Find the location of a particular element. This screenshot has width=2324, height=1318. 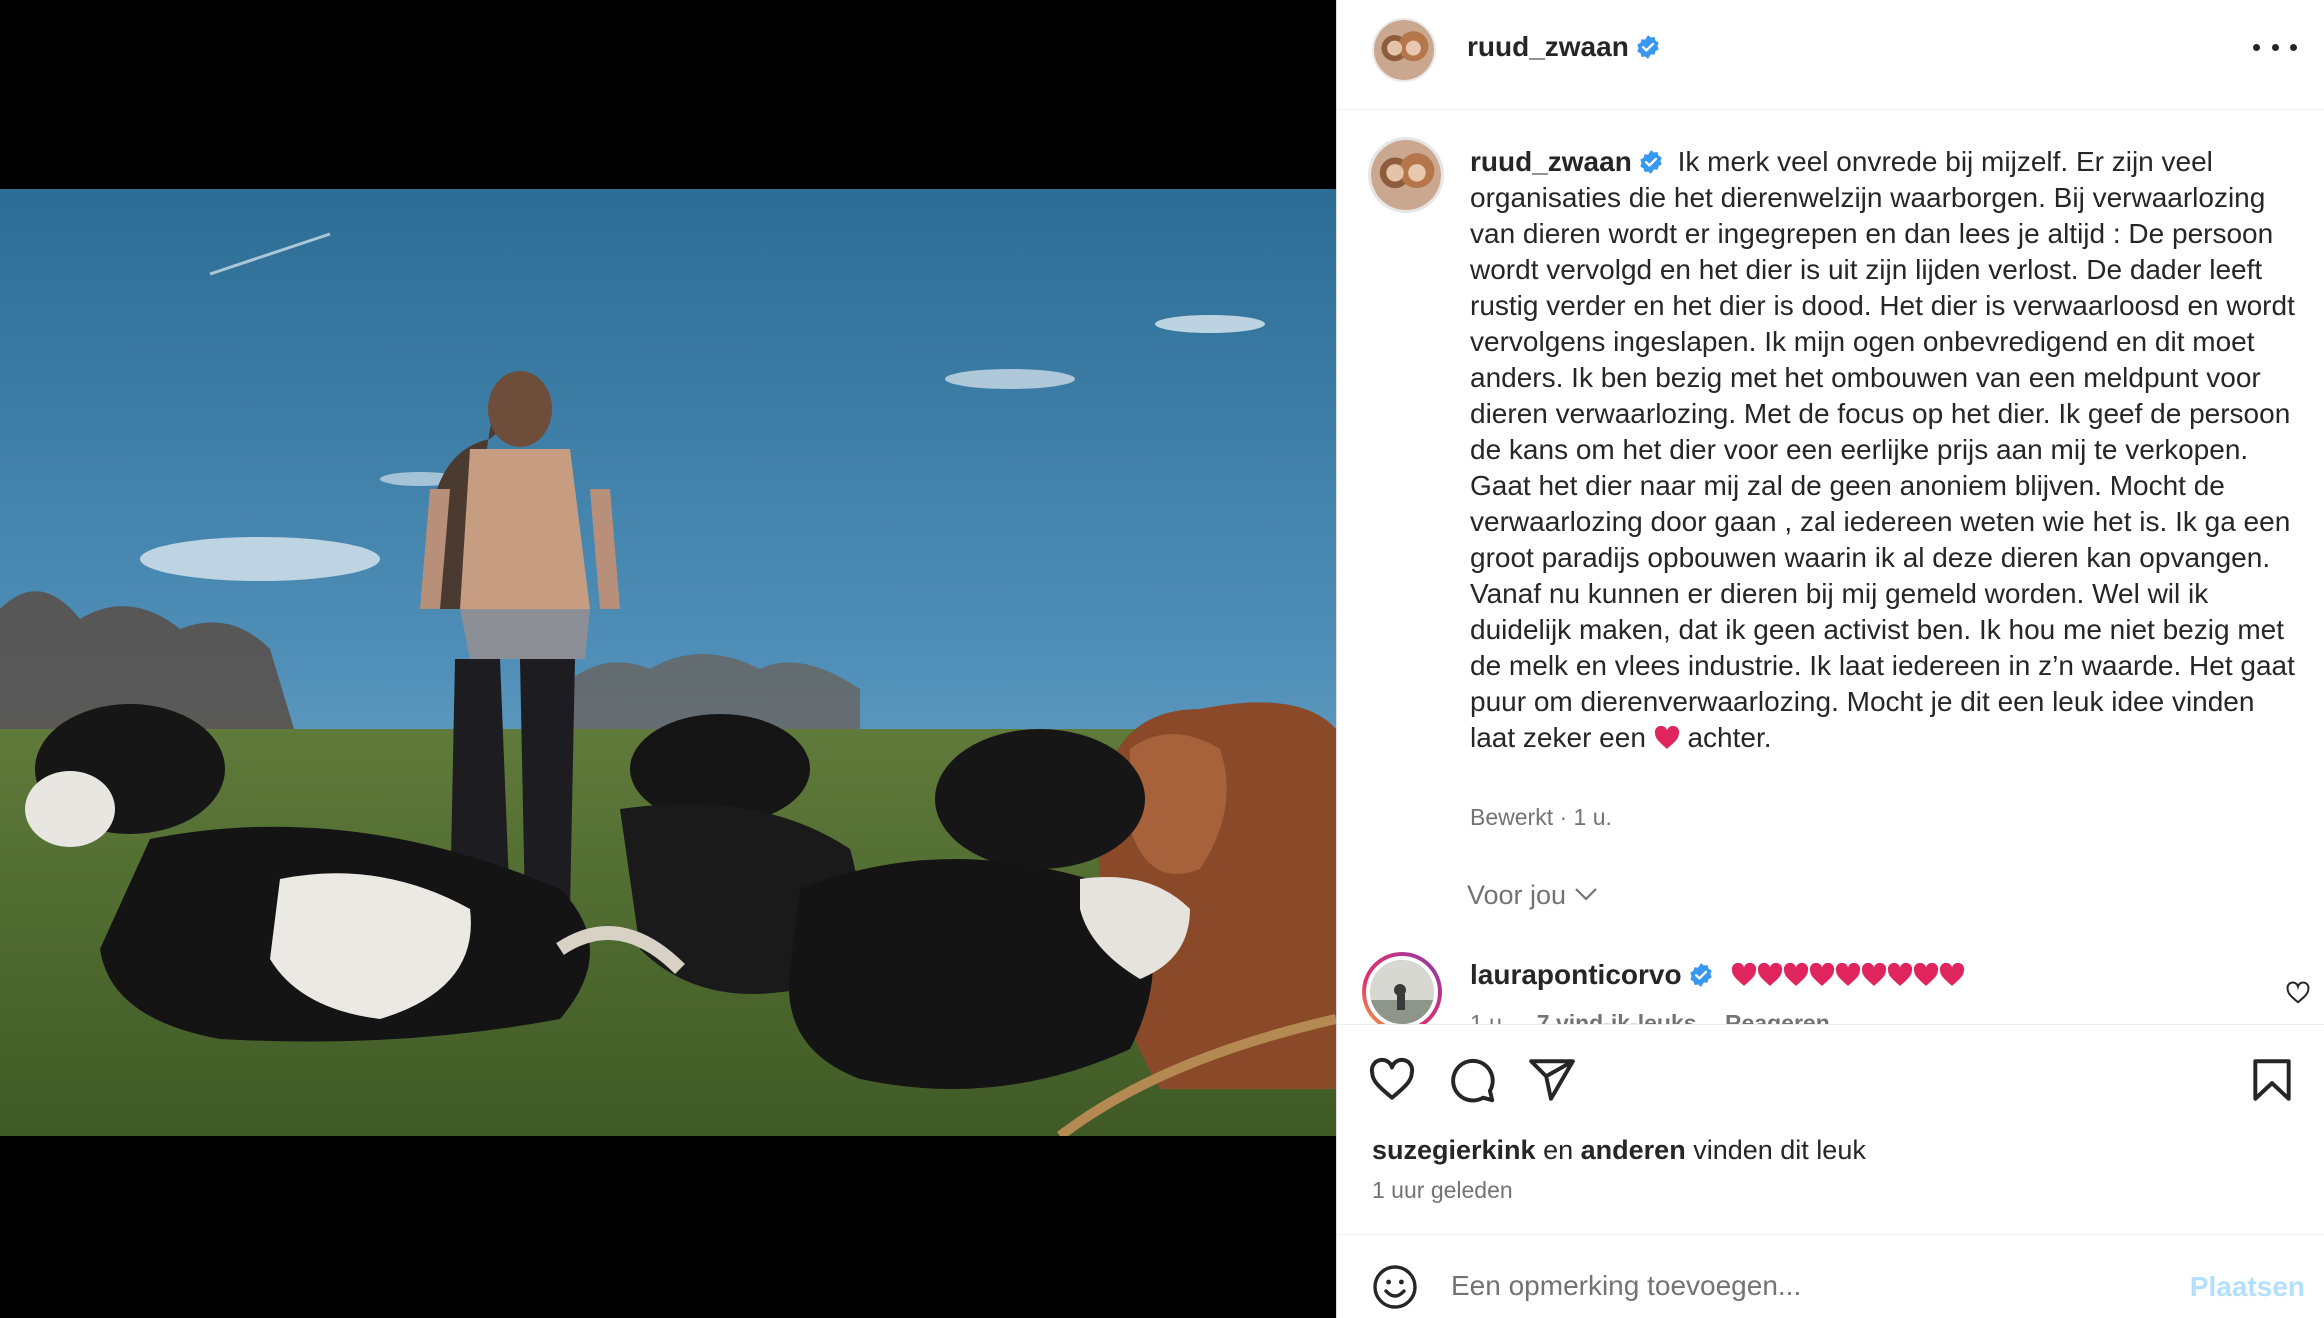

heart-icon is located at coordinates (1392, 1078).